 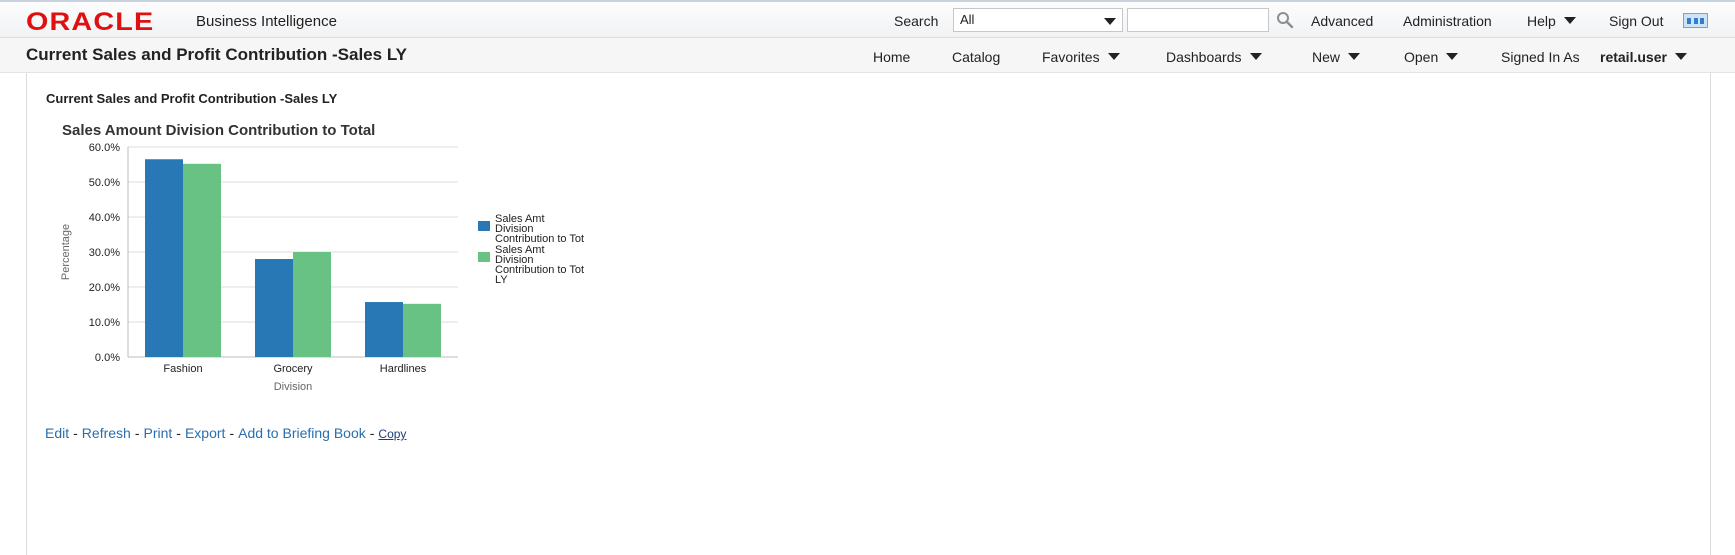 What do you see at coordinates (302, 433) in the screenshot?
I see `add-to-briefing-book-link: Add to Briefing Book` at bounding box center [302, 433].